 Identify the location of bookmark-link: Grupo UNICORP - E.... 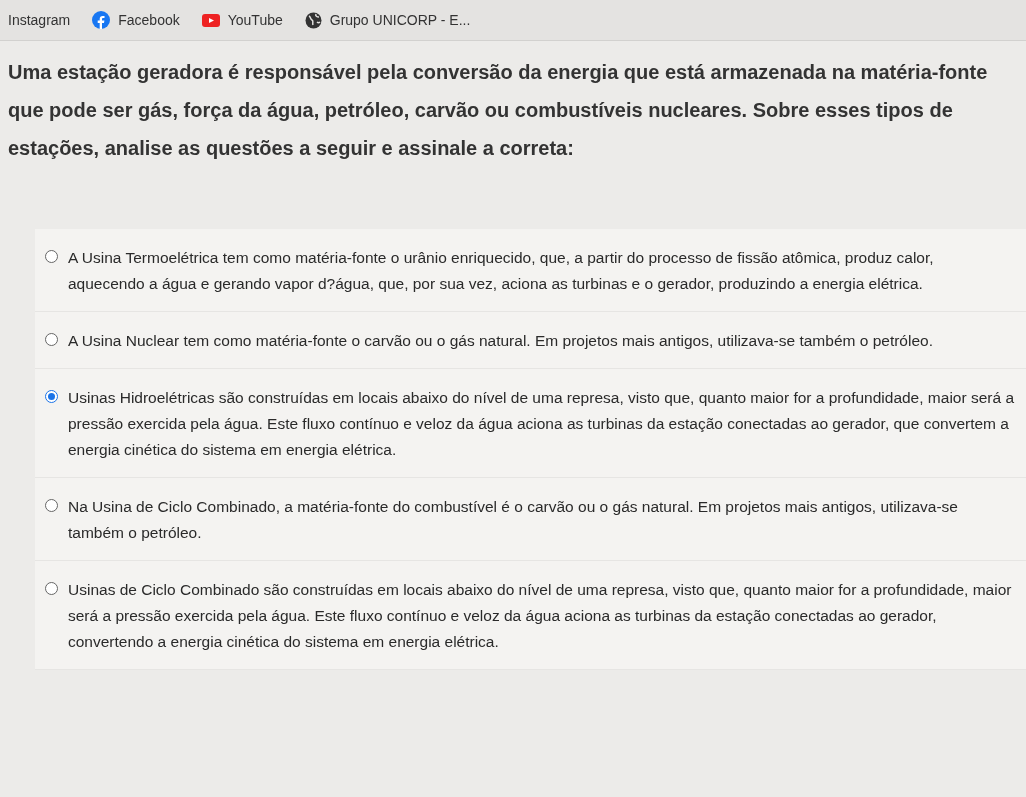
(387, 20).